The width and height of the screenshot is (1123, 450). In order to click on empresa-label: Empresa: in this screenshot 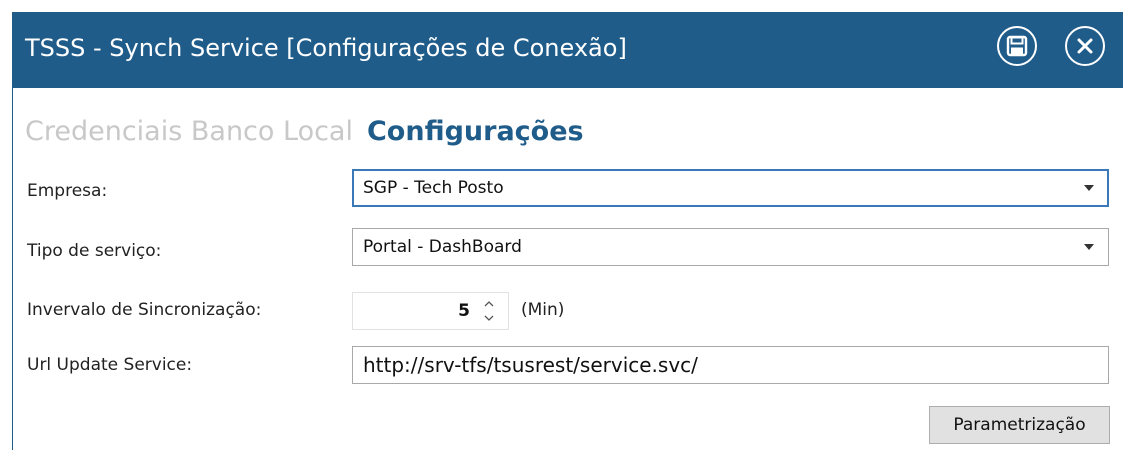, I will do `click(67, 191)`.